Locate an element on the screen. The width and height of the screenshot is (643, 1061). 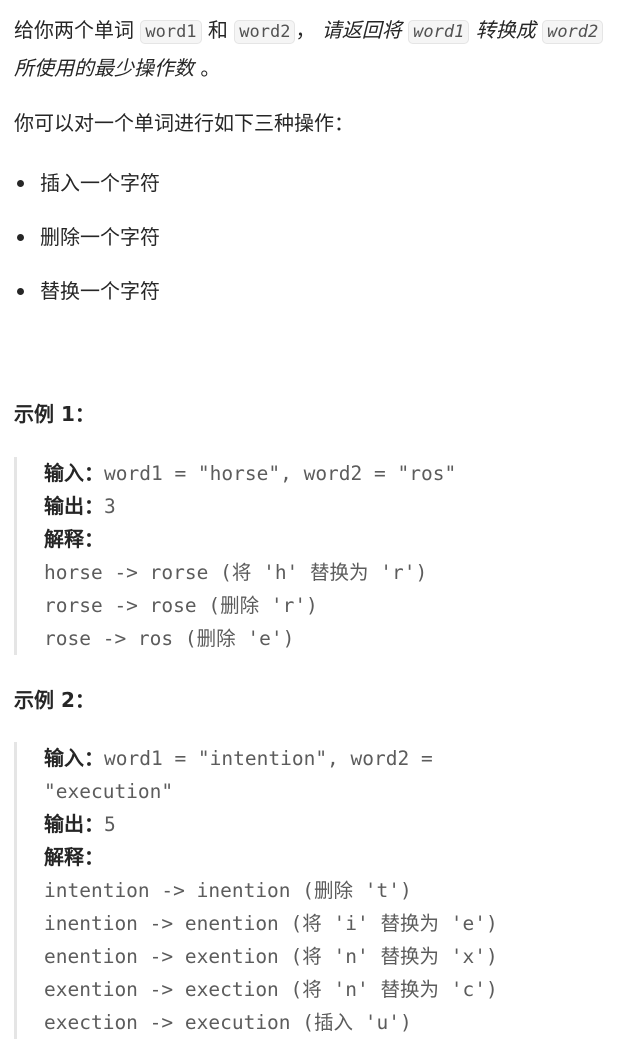
example-input: 输入：word1 = "intention", word2 = is located at coordinates (329, 758).